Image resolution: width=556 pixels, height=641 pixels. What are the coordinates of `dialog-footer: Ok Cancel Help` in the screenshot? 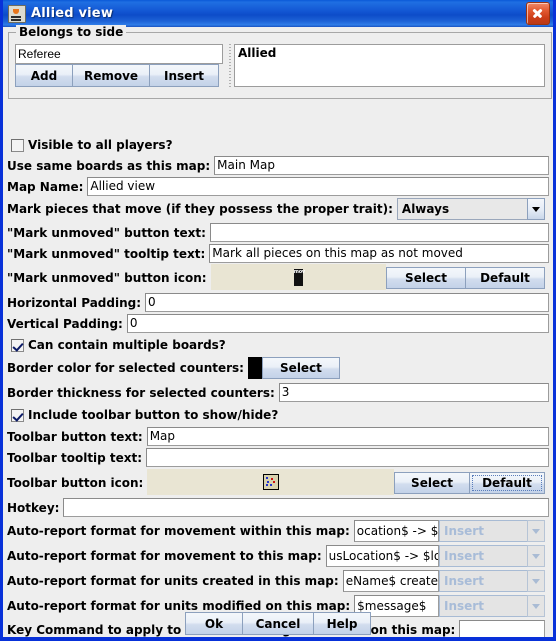 It's located at (278, 623).